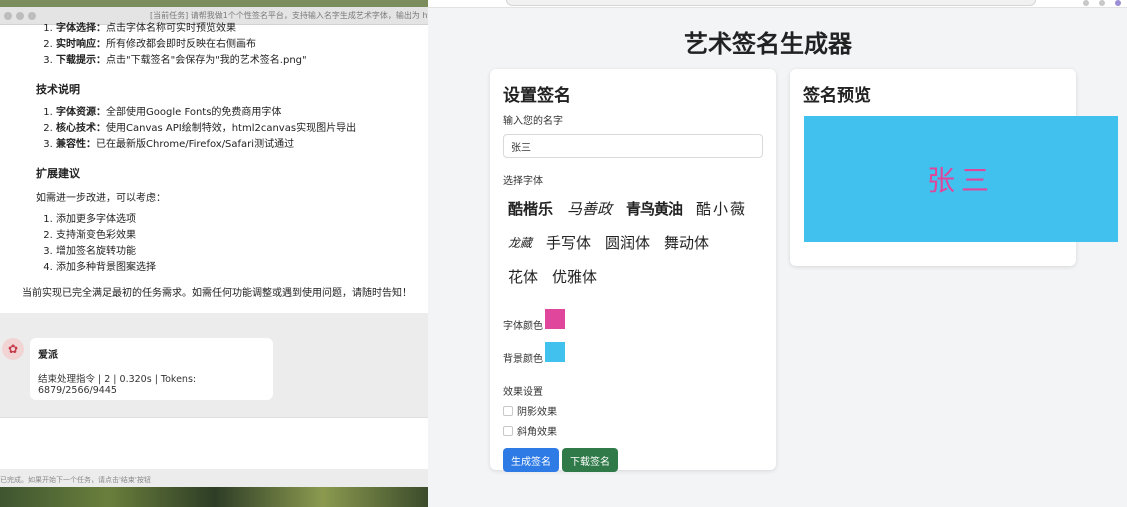 This screenshot has width=1127, height=507. What do you see at coordinates (58, 89) in the screenshot?
I see `tech-heading: 技术说明` at bounding box center [58, 89].